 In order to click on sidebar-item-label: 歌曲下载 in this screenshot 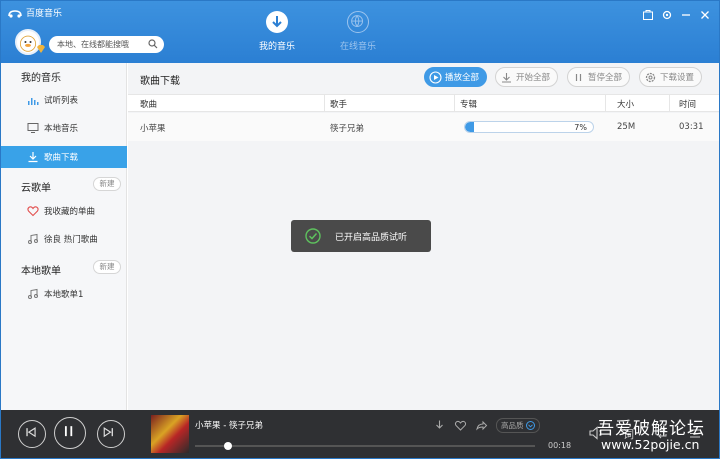, I will do `click(61, 158)`.